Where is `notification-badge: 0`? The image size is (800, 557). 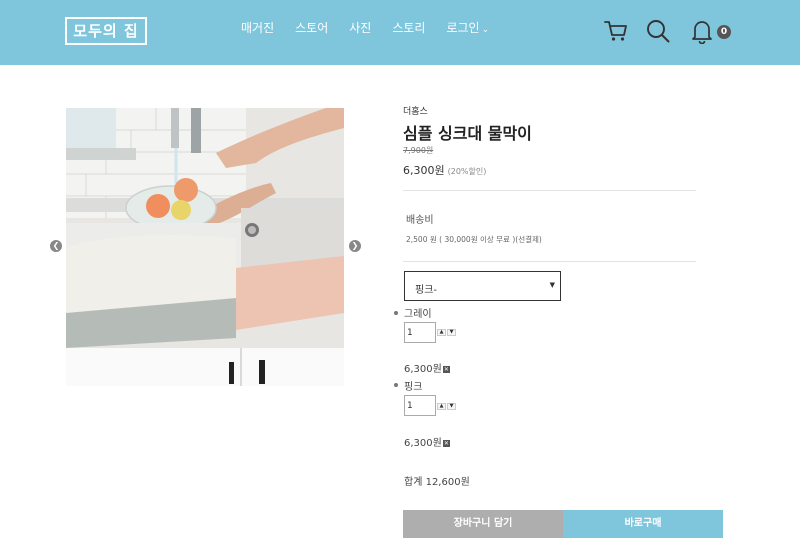
notification-badge: 0 is located at coordinates (724, 32).